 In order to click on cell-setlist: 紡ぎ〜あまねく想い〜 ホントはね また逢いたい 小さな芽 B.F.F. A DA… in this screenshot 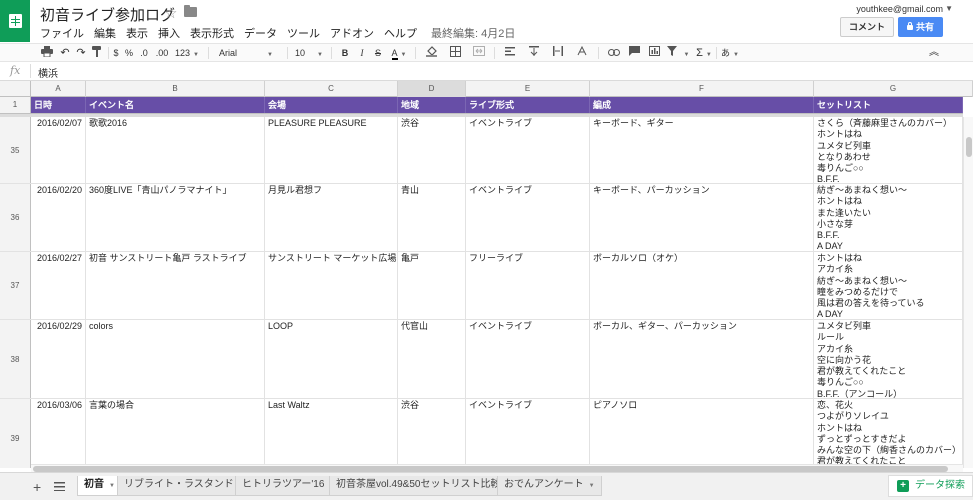, I will do `click(888, 217)`.